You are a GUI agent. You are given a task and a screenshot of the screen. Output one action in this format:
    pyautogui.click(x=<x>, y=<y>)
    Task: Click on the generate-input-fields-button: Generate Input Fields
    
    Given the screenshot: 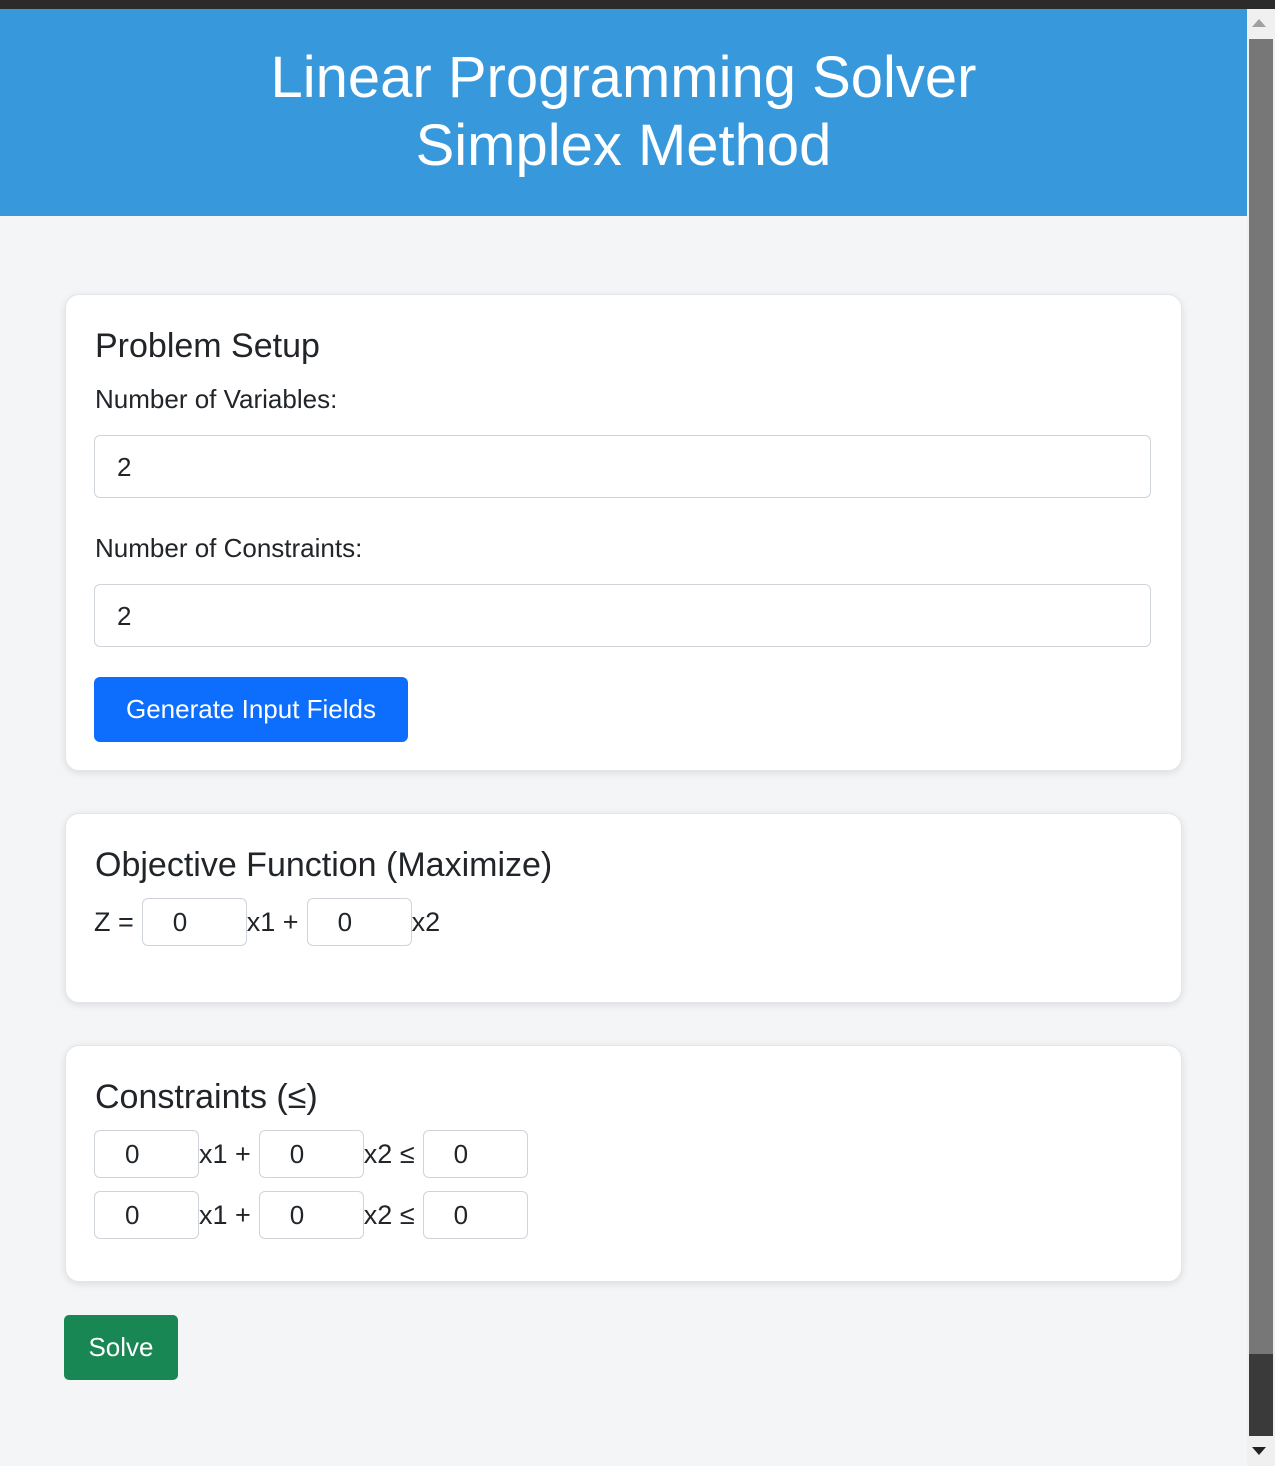 What is the action you would take?
    pyautogui.click(x=251, y=709)
    